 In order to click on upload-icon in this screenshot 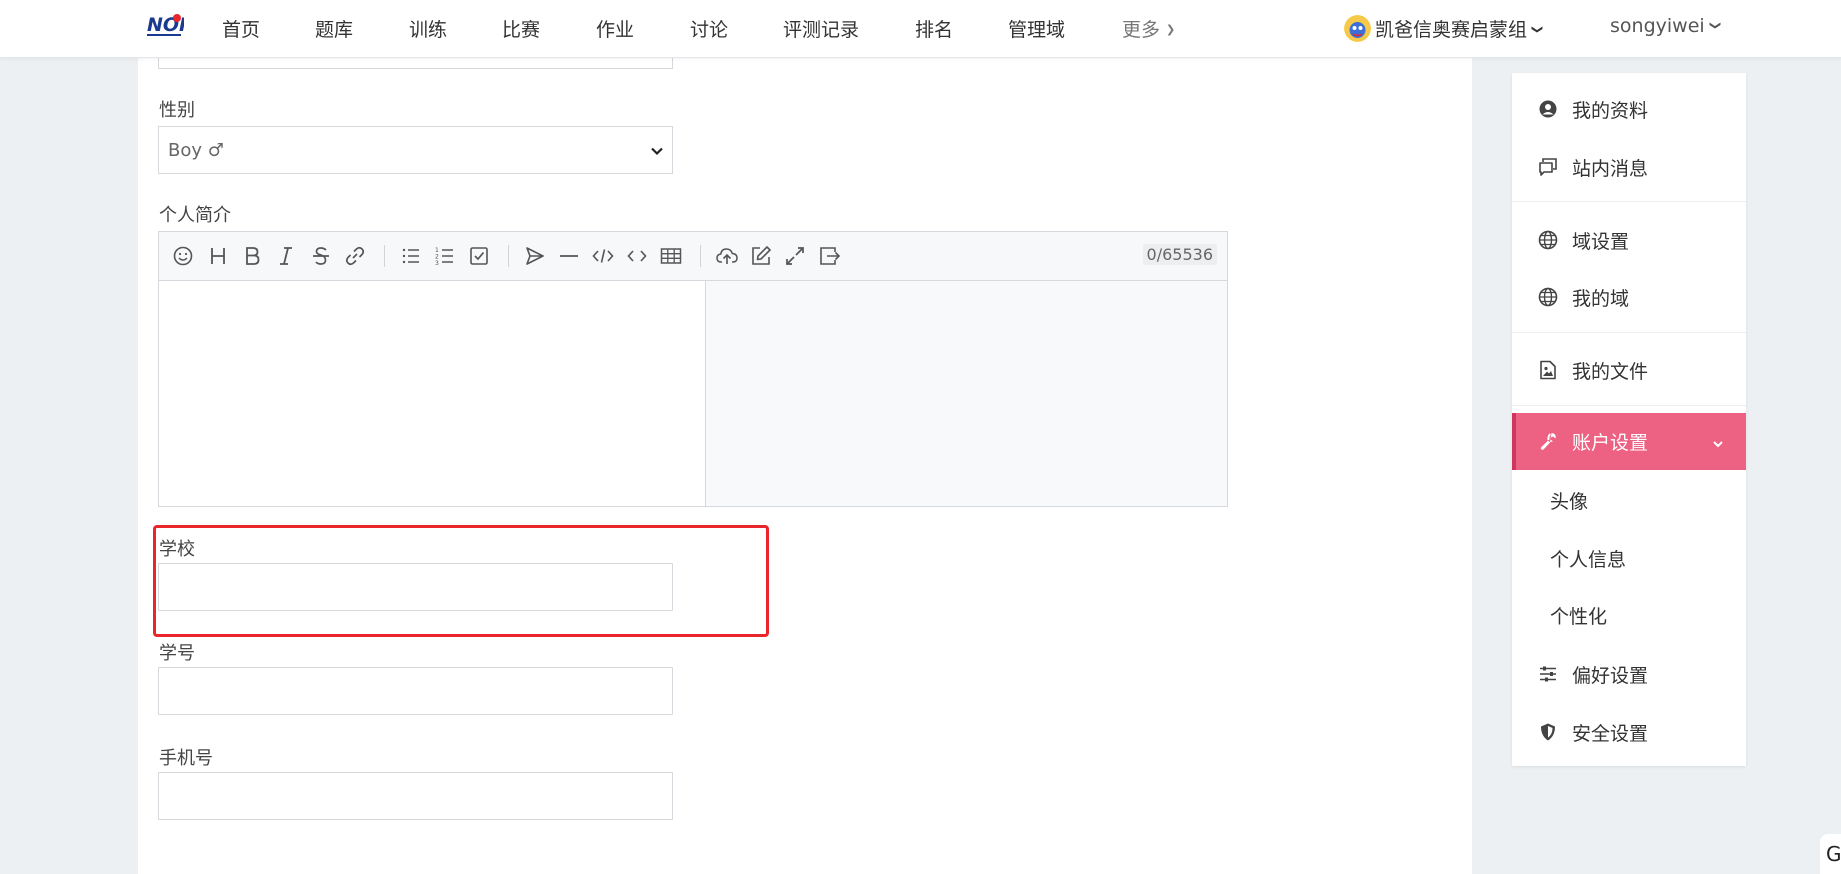, I will do `click(727, 256)`.